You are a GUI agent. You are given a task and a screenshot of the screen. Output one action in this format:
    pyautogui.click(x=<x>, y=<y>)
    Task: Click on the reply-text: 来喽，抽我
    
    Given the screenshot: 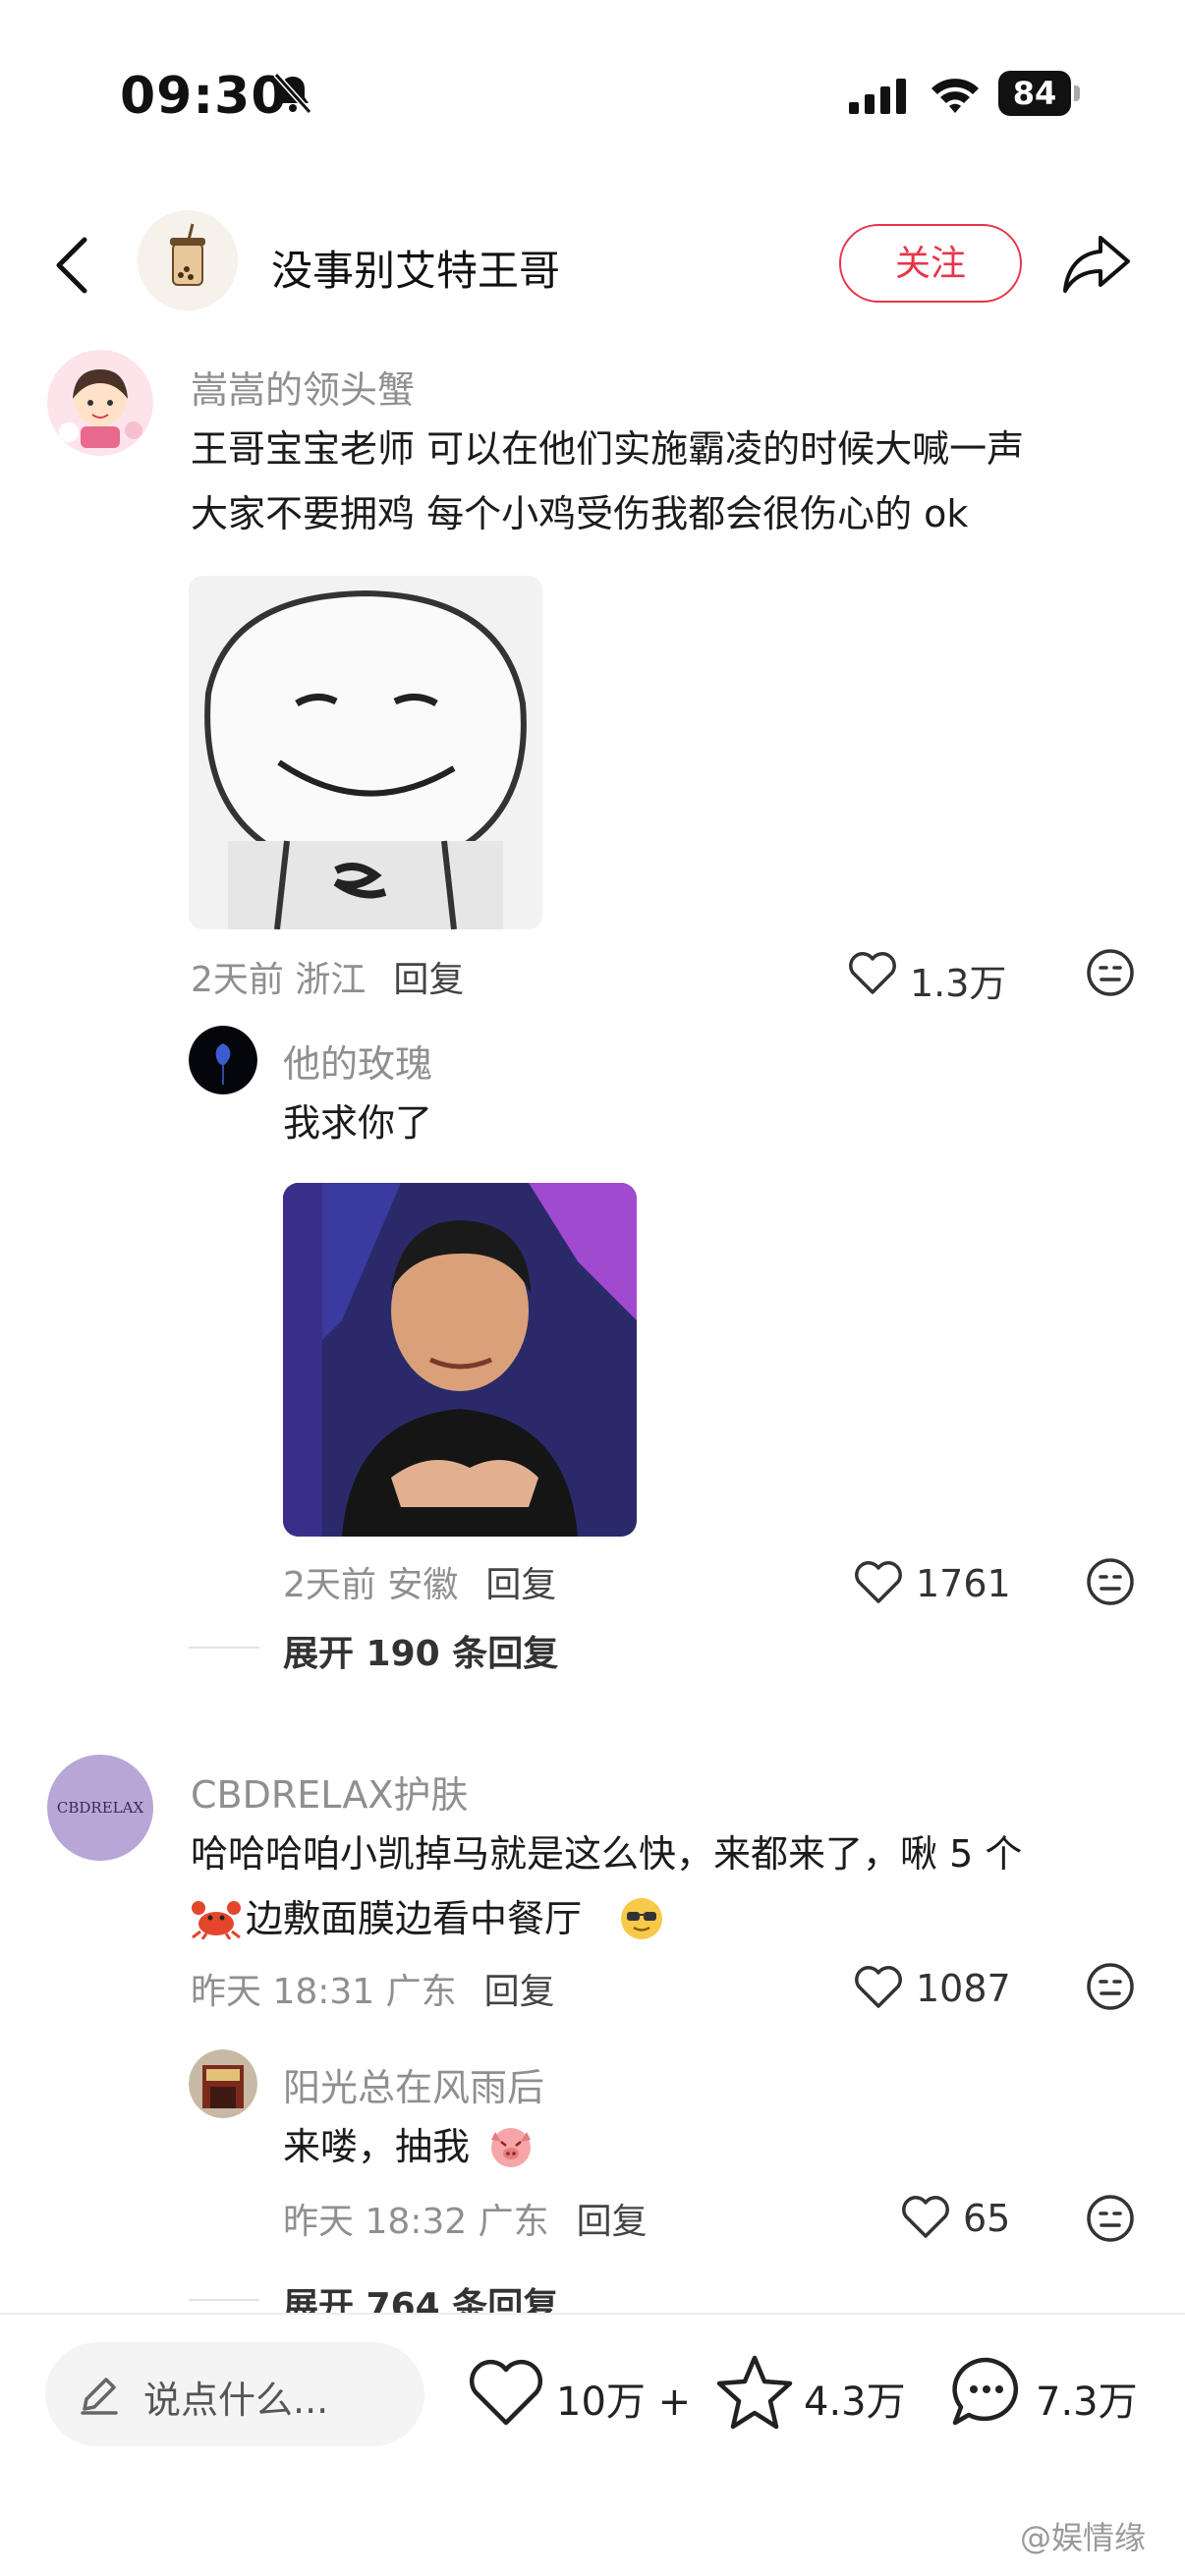 What is the action you would take?
    pyautogui.click(x=377, y=2146)
    